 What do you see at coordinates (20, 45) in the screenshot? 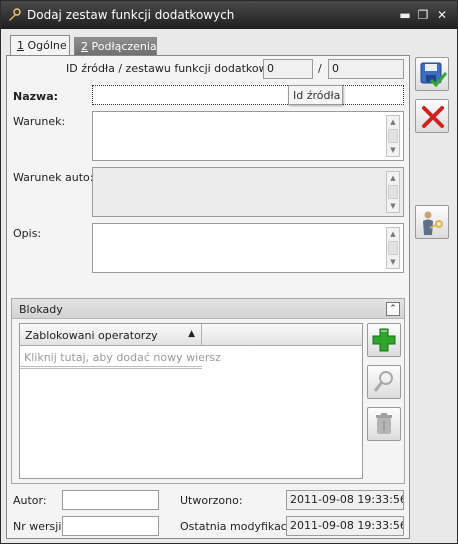
I see `tab-ogolne-hotkey: 1` at bounding box center [20, 45].